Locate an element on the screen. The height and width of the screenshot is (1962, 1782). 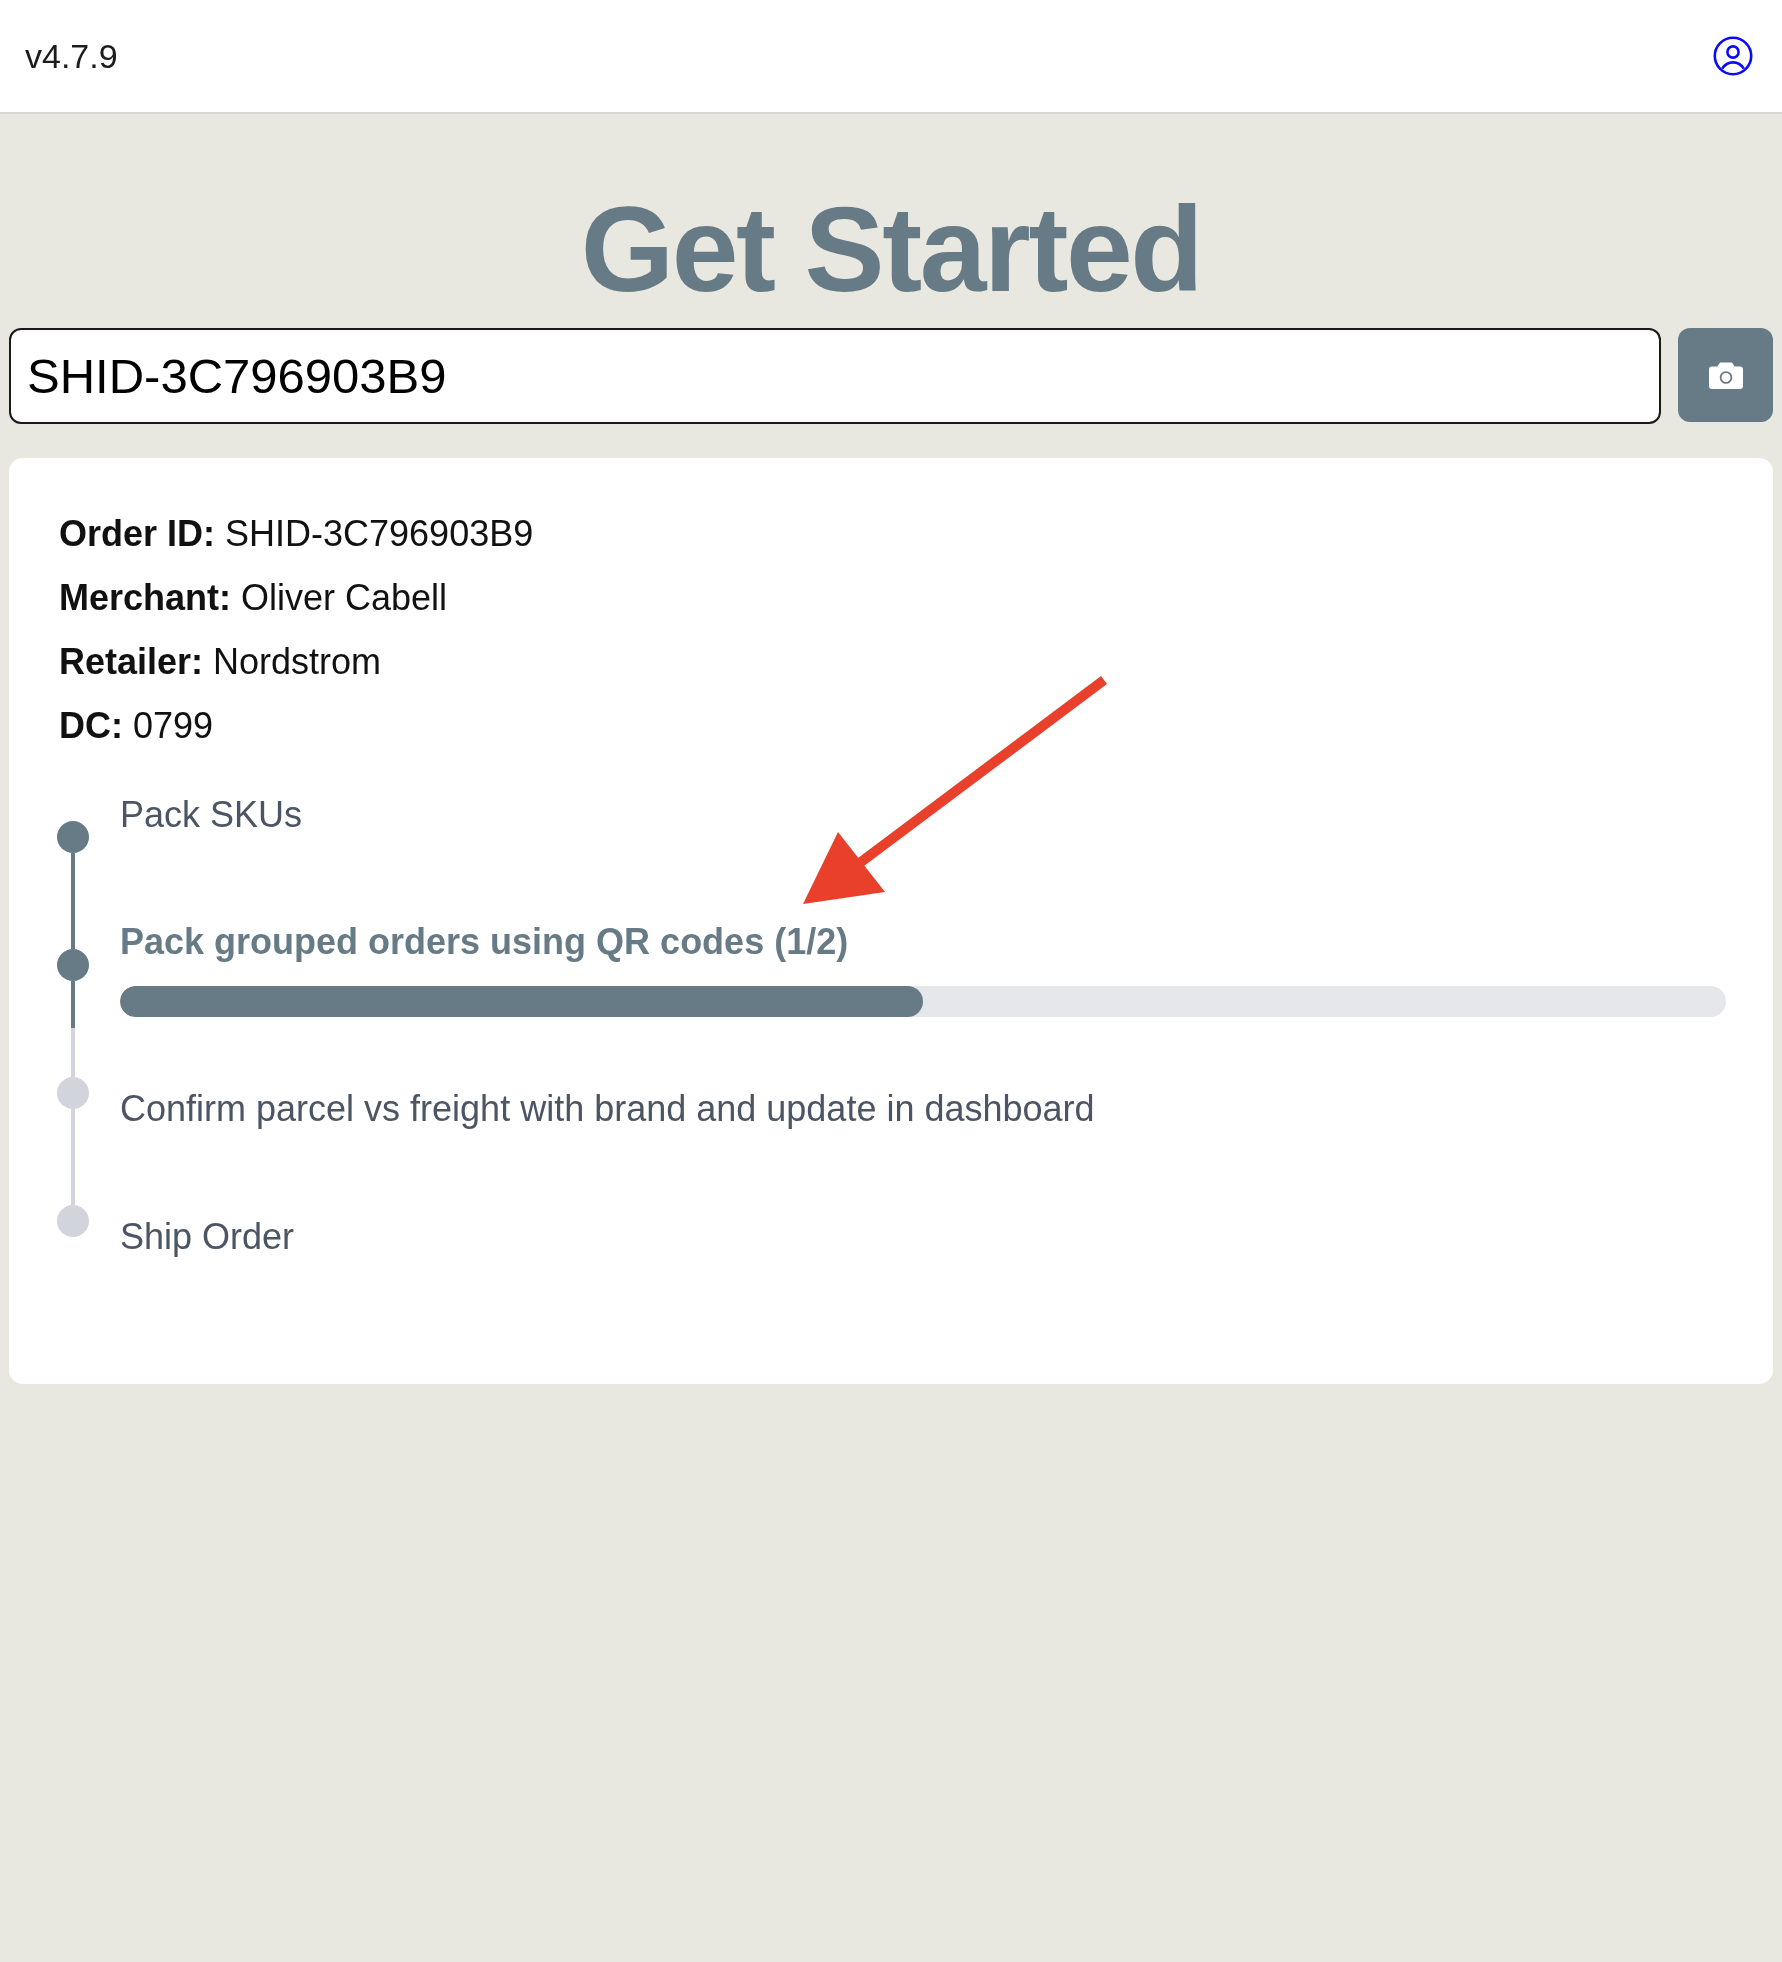
order-id-input: SHID-3C796903B9 is located at coordinates (835, 376).